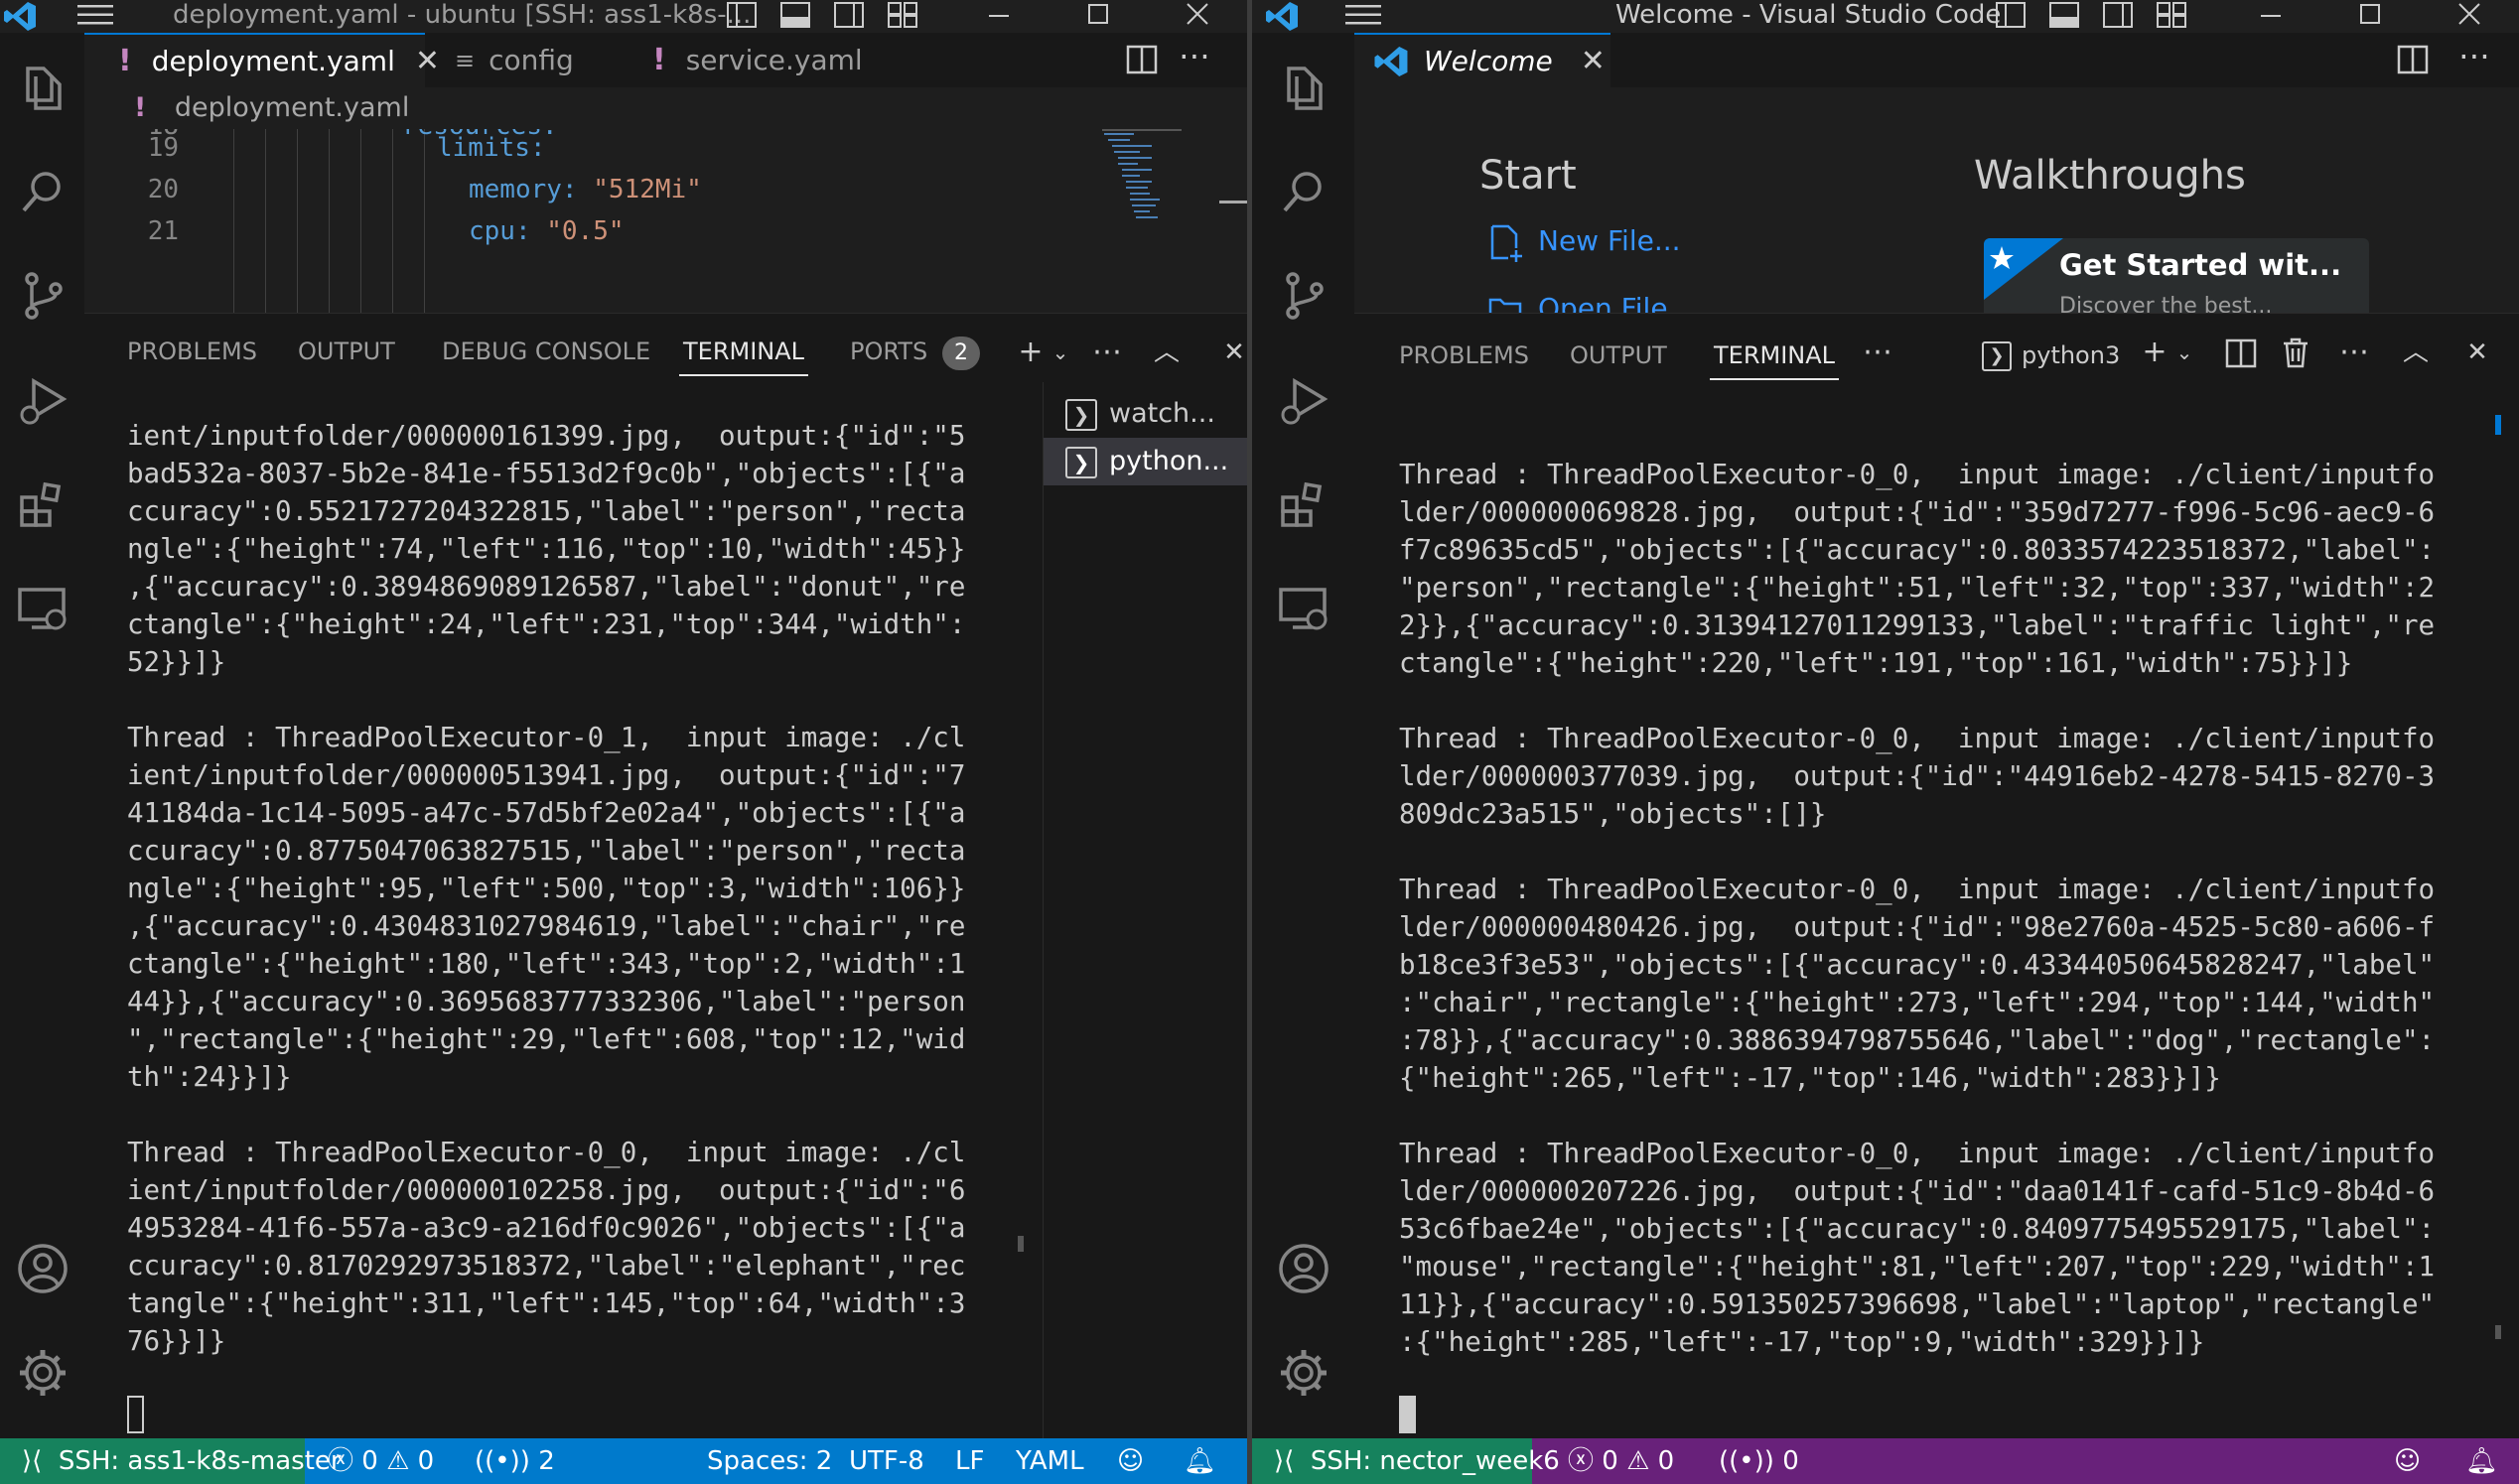  Describe the element at coordinates (42, 735) in the screenshot. I see `activity-bar` at that location.